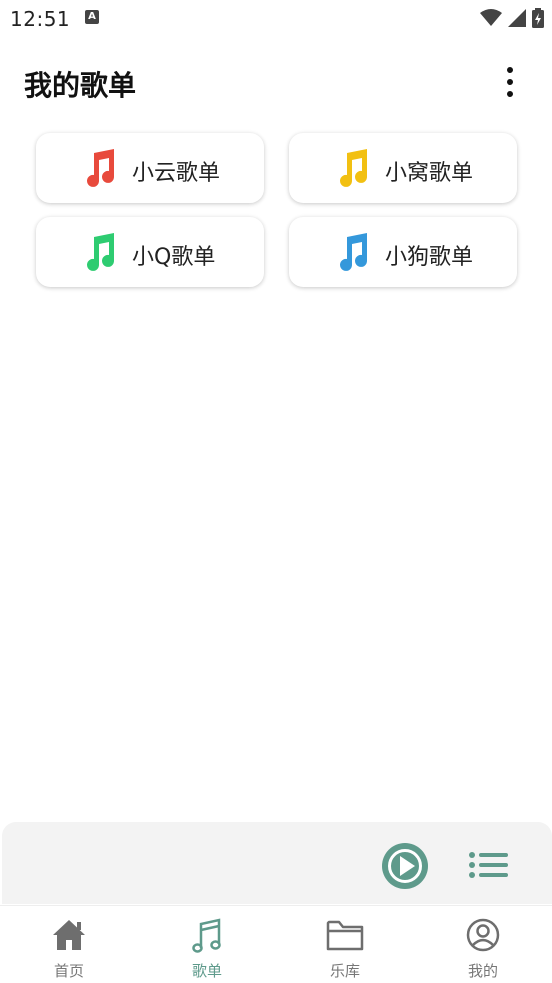 The image size is (552, 983). I want to click on page-title: 我的歌单, so click(80, 85).